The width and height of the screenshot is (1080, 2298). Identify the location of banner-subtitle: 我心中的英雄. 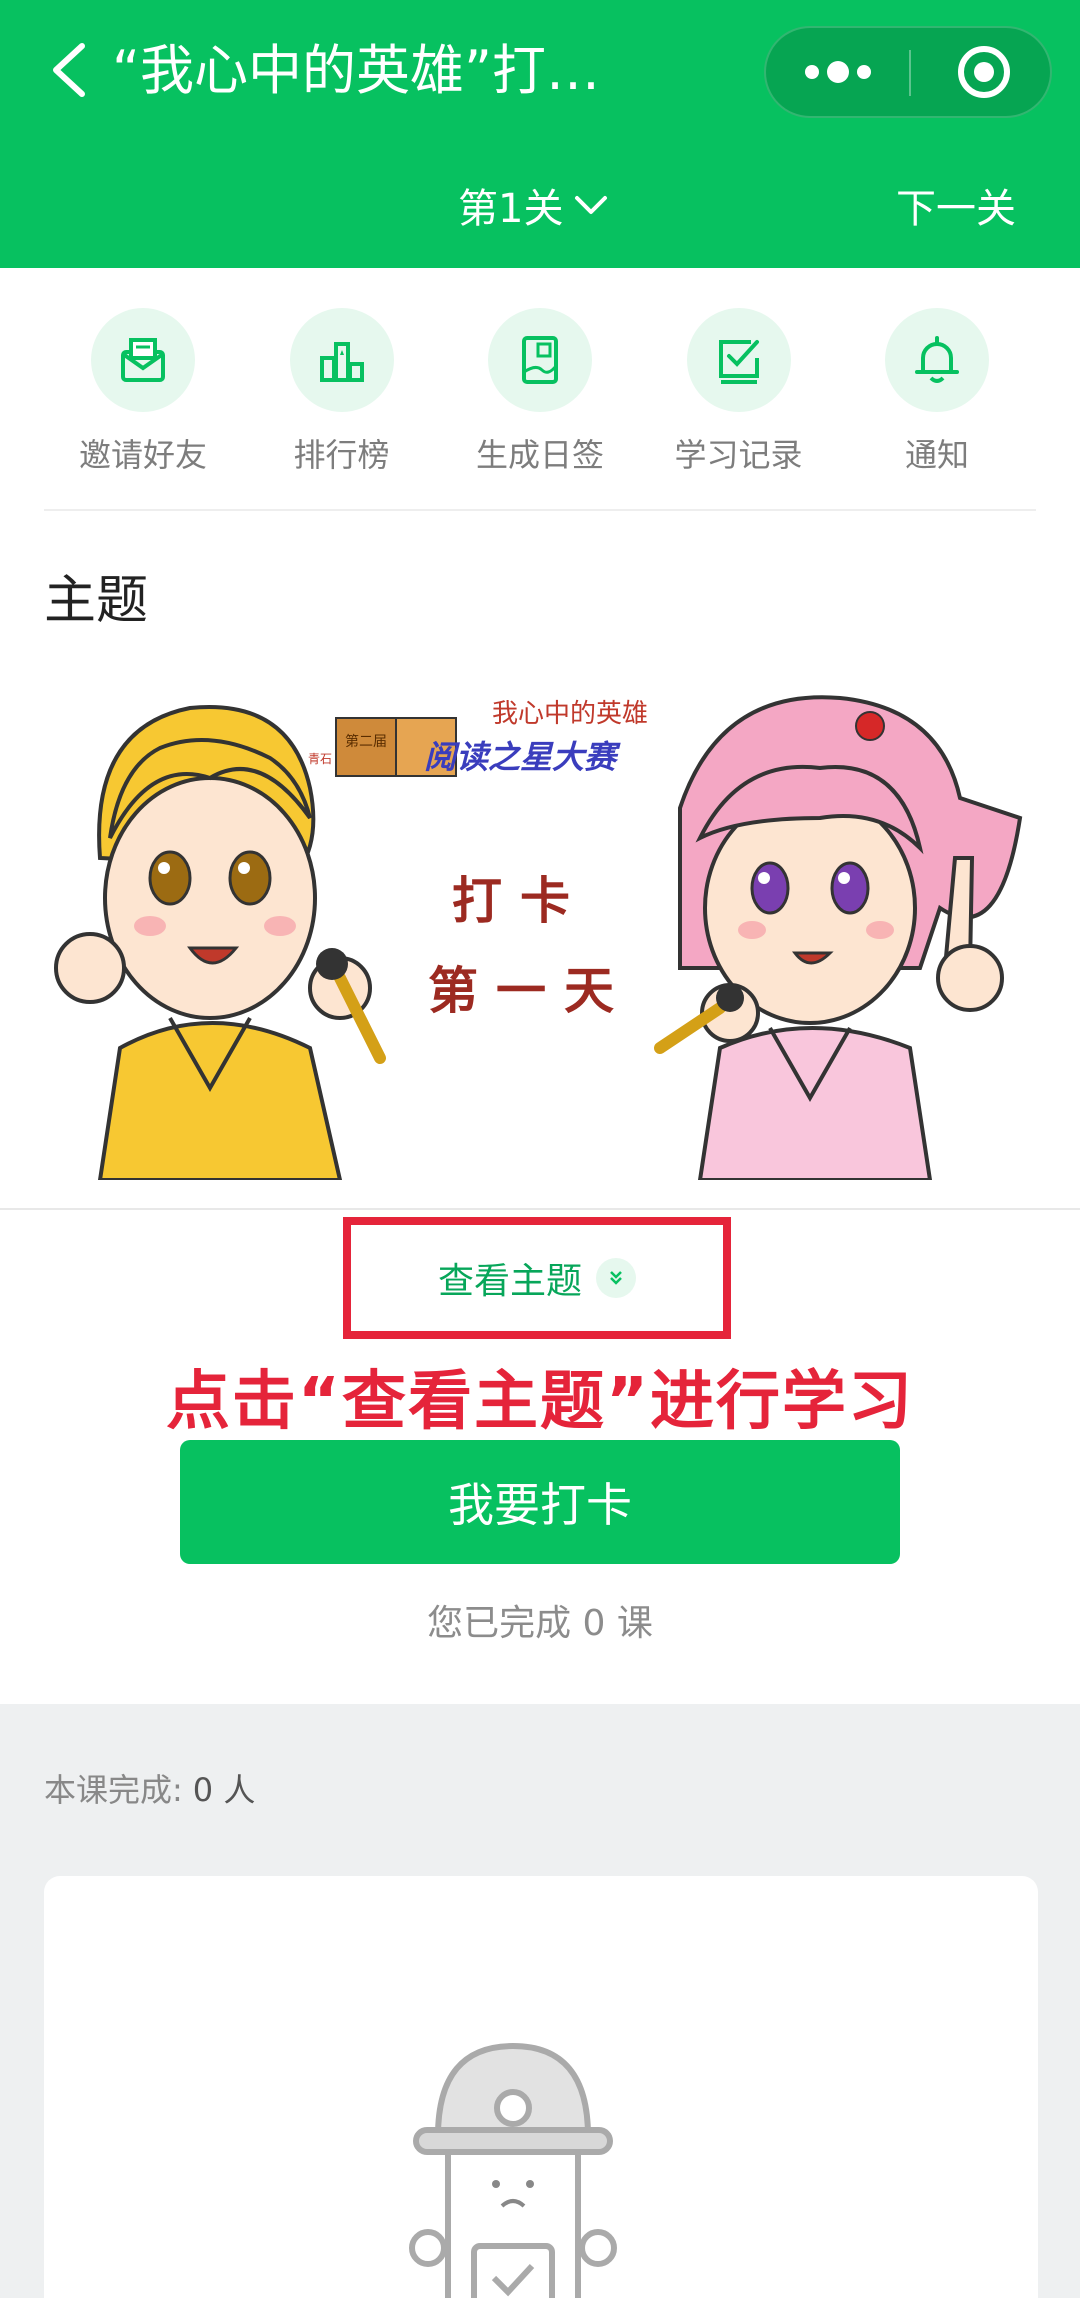
(570, 714).